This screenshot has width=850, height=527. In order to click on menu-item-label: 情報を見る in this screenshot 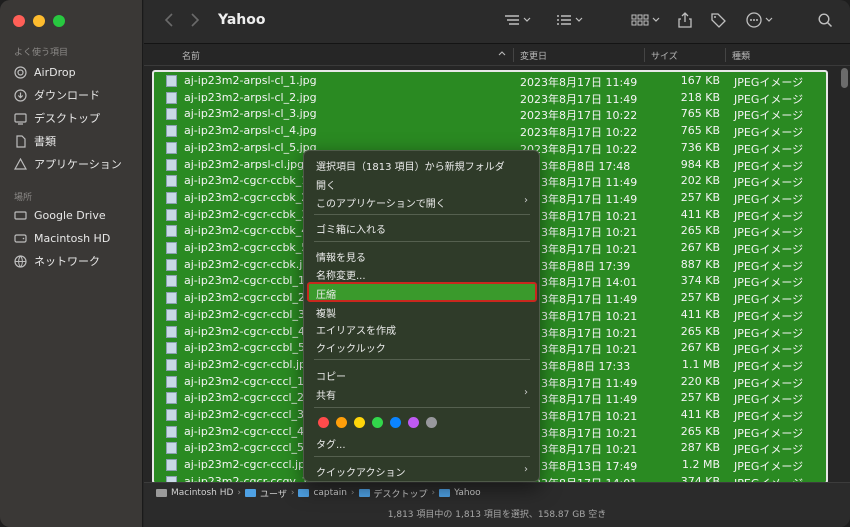, I will do `click(341, 258)`.